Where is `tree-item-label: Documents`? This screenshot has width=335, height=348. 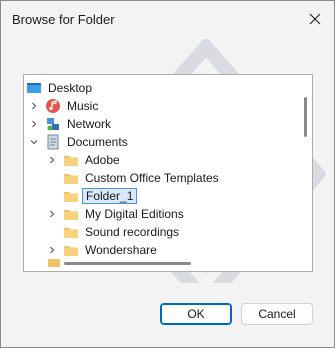 tree-item-label: Documents is located at coordinates (97, 142).